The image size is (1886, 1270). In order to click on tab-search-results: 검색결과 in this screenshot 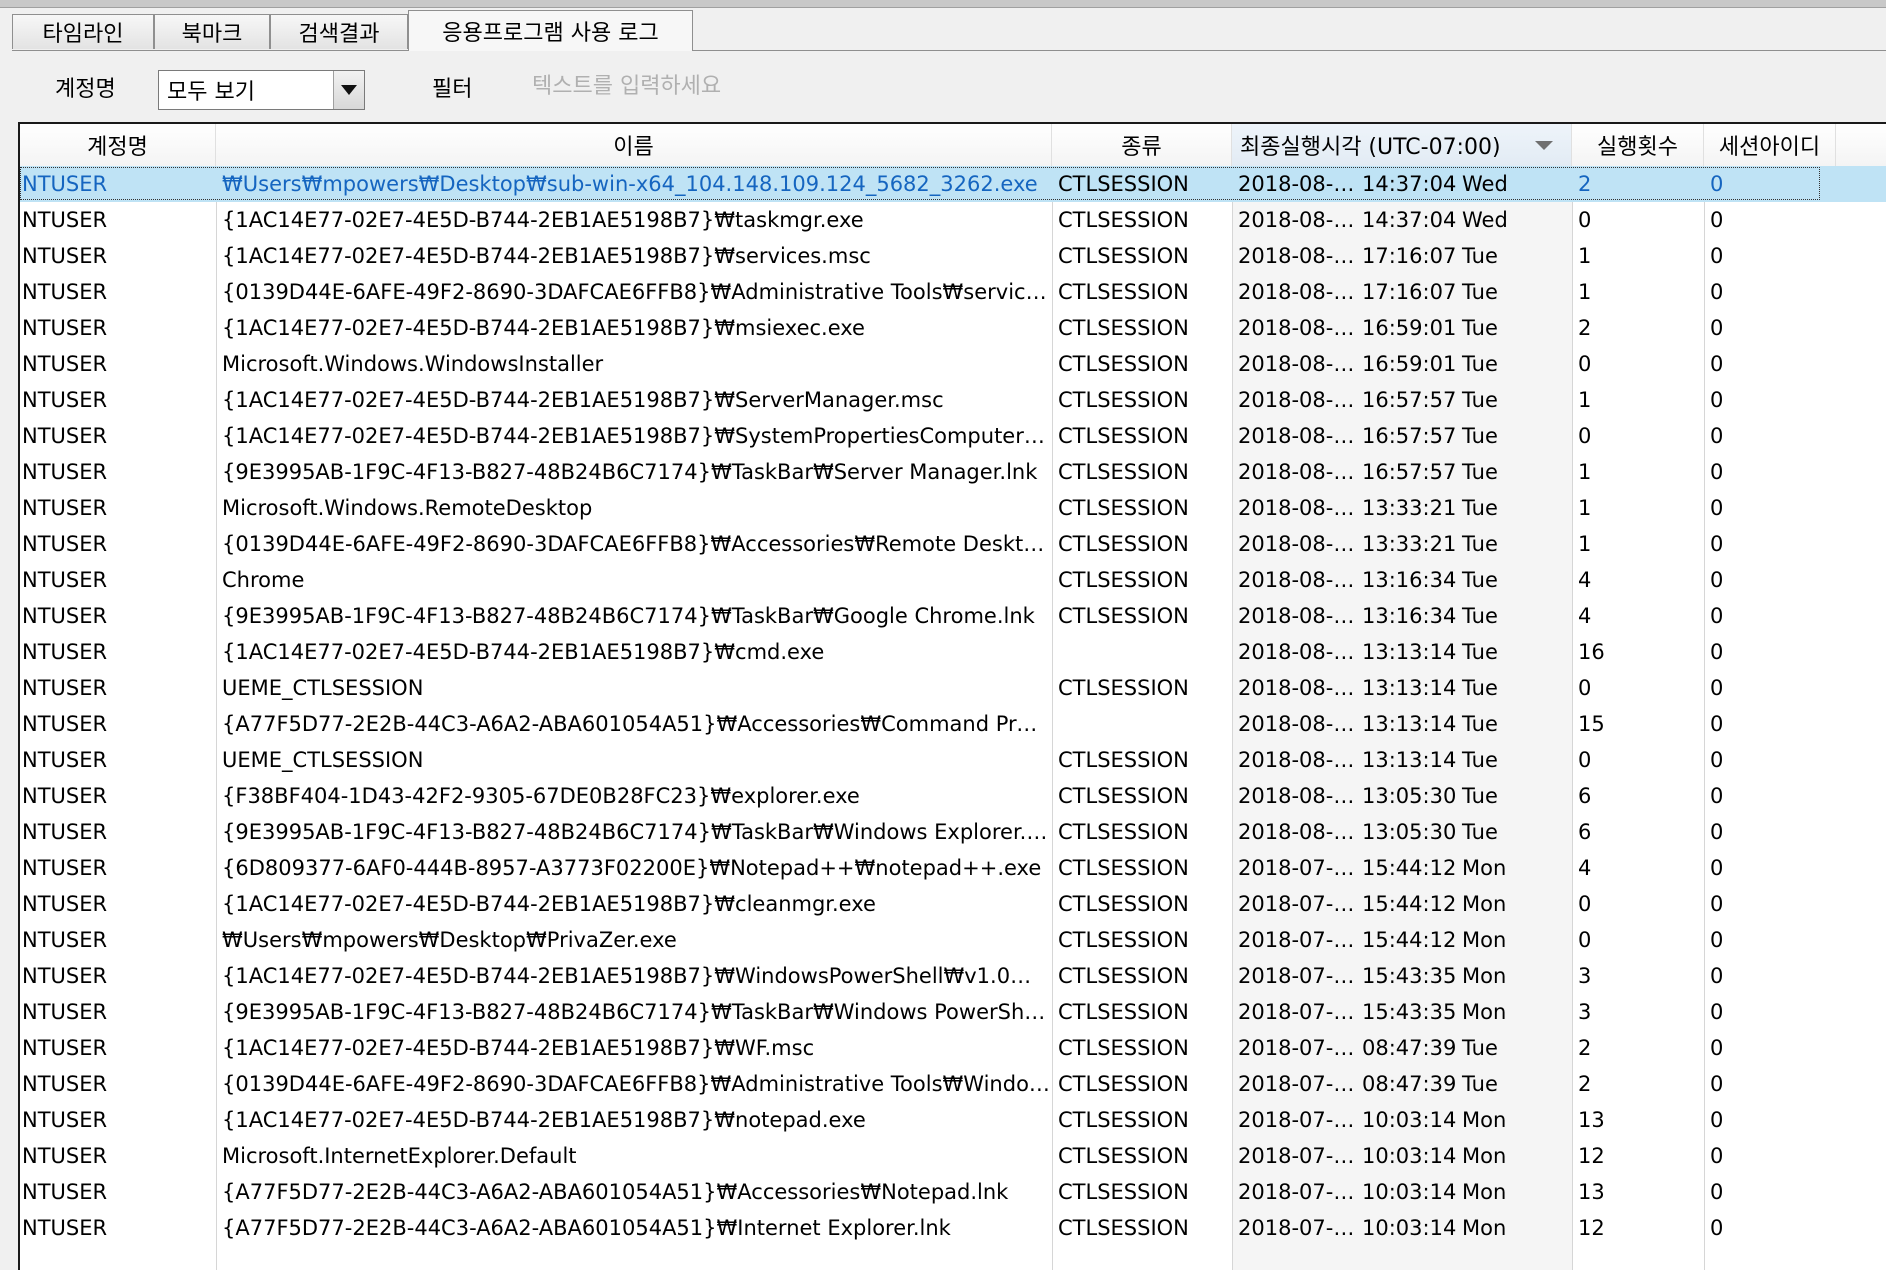, I will do `click(339, 31)`.